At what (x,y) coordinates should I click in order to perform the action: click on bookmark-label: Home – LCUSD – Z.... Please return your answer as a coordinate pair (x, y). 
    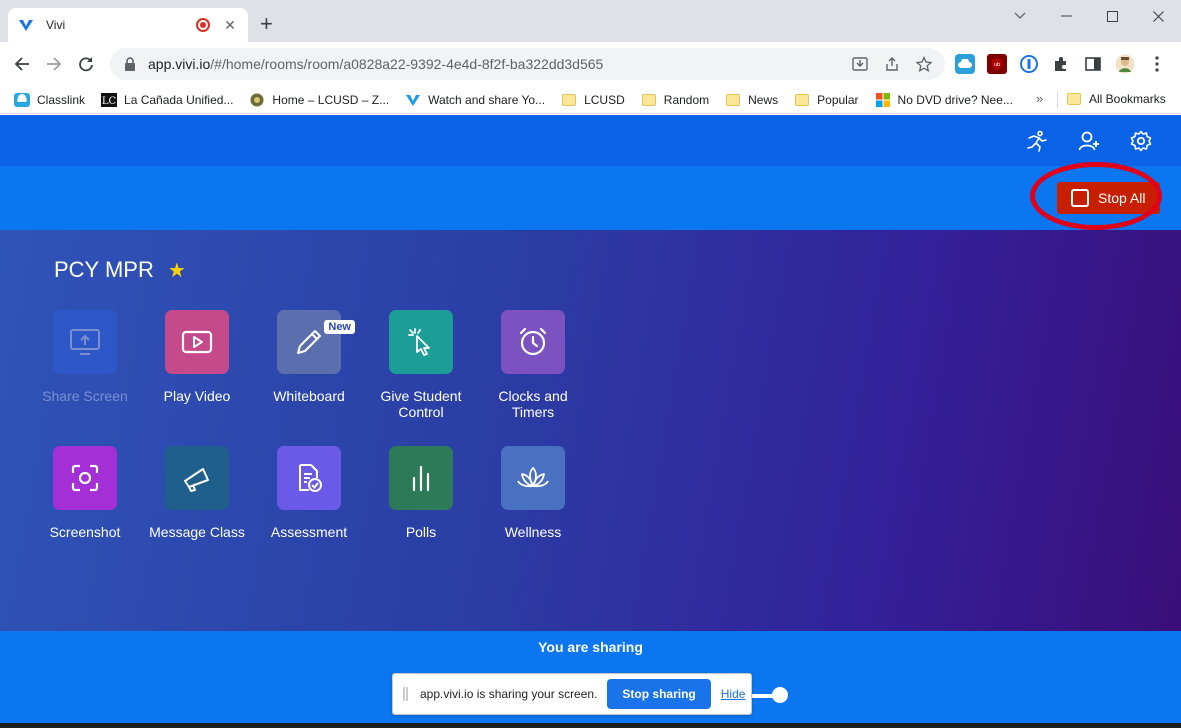
    Looking at the image, I should click on (331, 99).